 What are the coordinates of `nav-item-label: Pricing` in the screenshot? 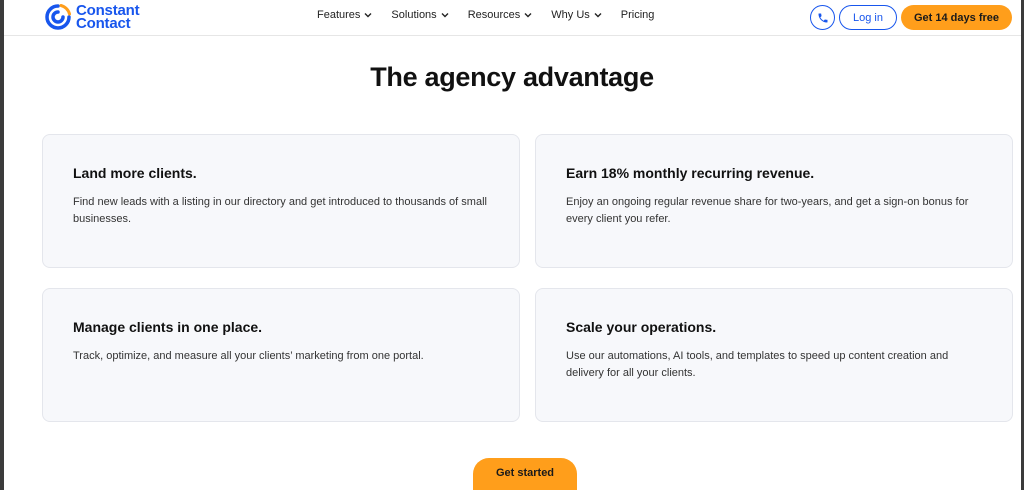 It's located at (637, 15).